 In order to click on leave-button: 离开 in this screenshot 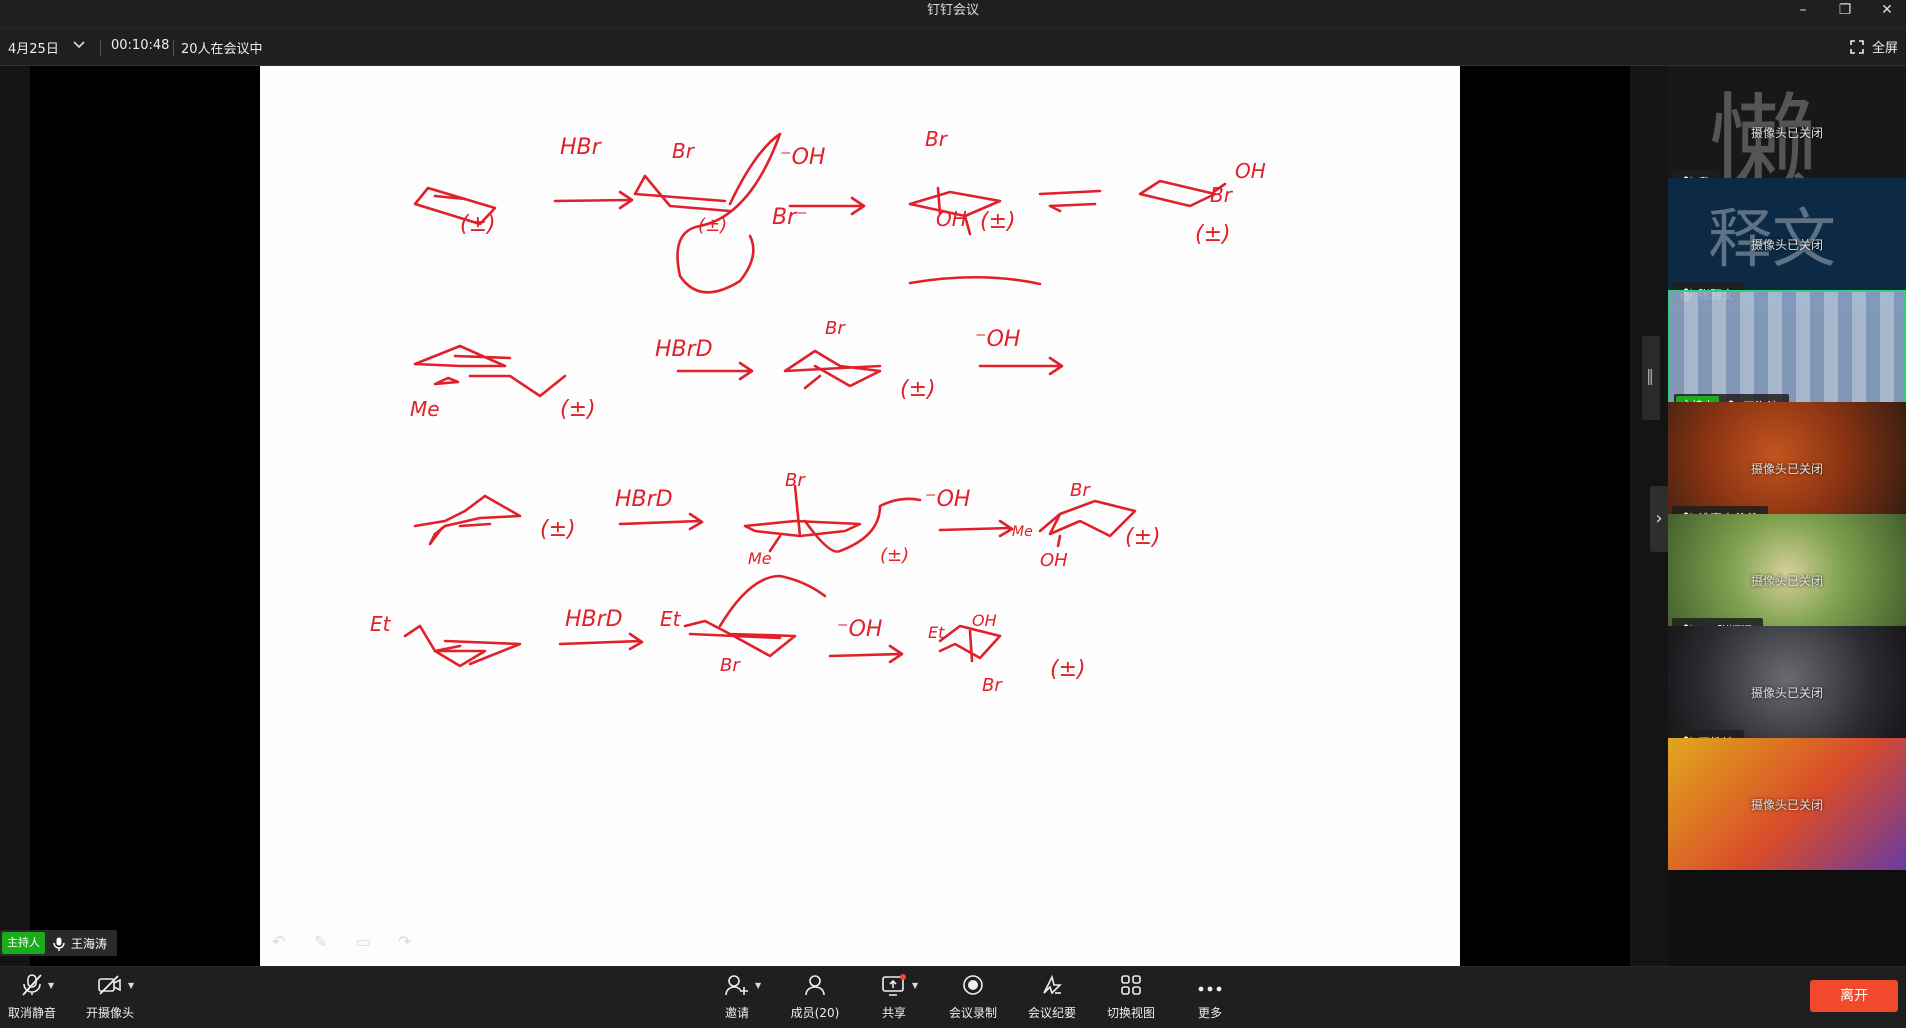, I will do `click(1854, 996)`.